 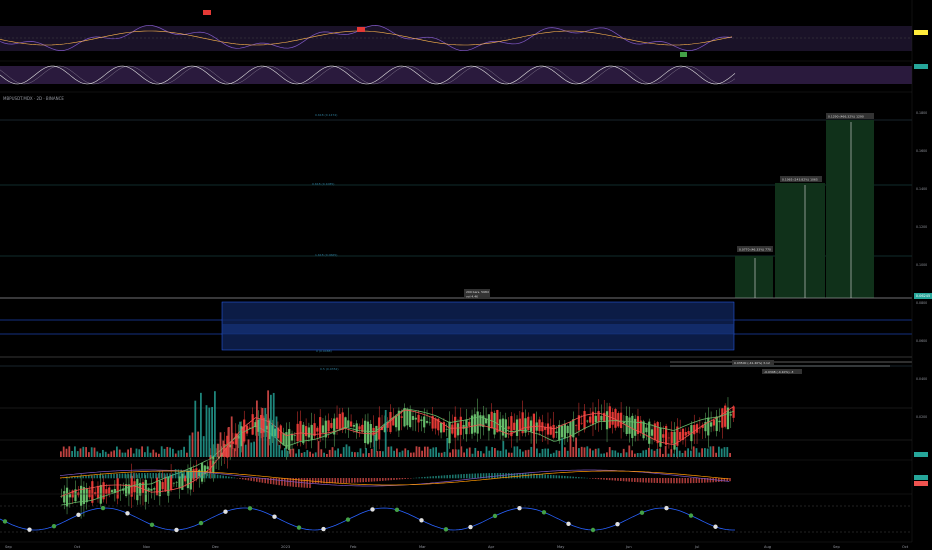 What do you see at coordinates (921, 417) in the screenshot?
I see `price-axis-label: 0.0200` at bounding box center [921, 417].